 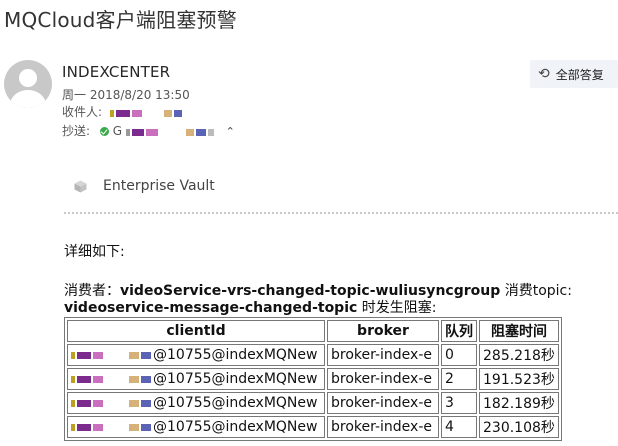 I want to click on sender-name: INDEXCENTER, so click(x=116, y=72).